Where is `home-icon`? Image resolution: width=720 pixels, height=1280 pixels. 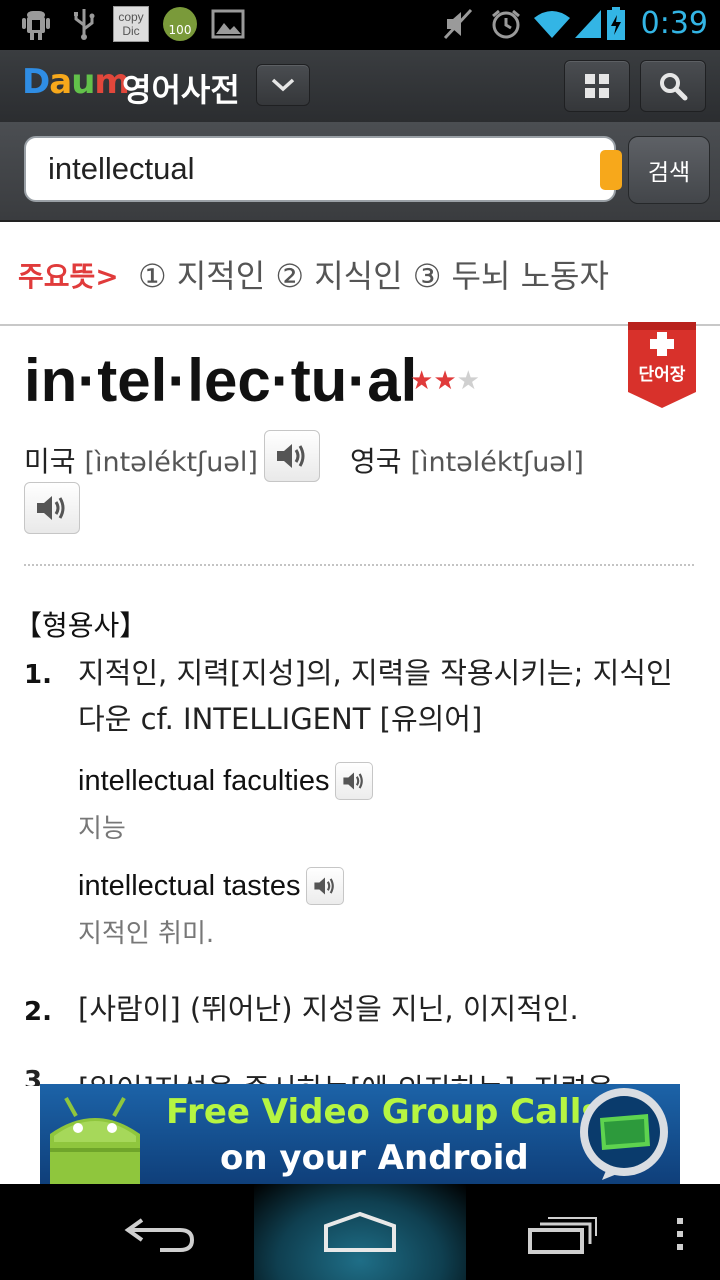
home-icon is located at coordinates (360, 1232).